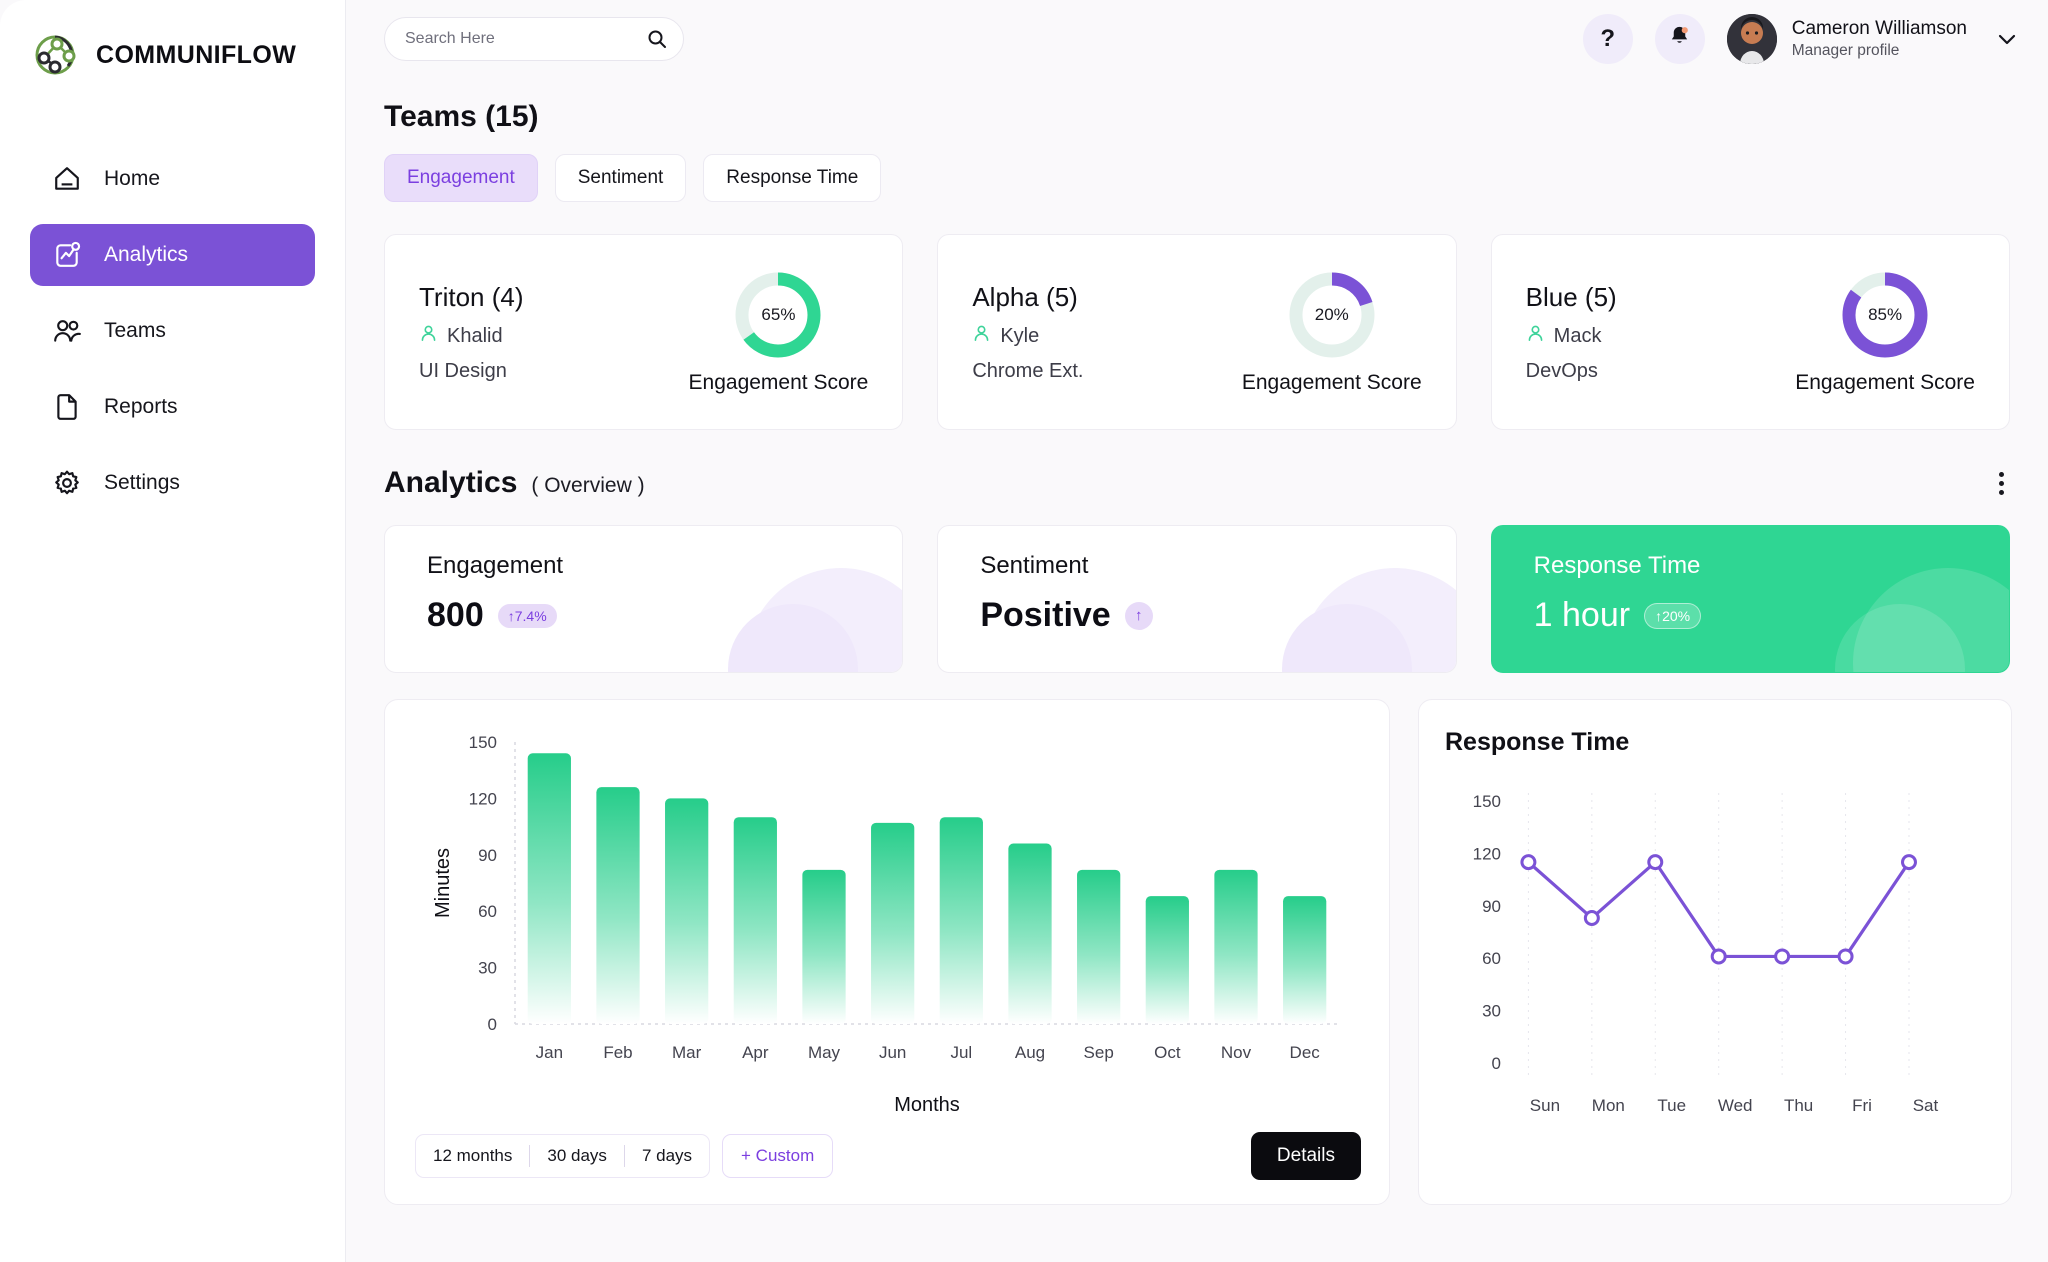 This screenshot has width=2048, height=1262. What do you see at coordinates (1679, 39) in the screenshot?
I see `notification-button` at bounding box center [1679, 39].